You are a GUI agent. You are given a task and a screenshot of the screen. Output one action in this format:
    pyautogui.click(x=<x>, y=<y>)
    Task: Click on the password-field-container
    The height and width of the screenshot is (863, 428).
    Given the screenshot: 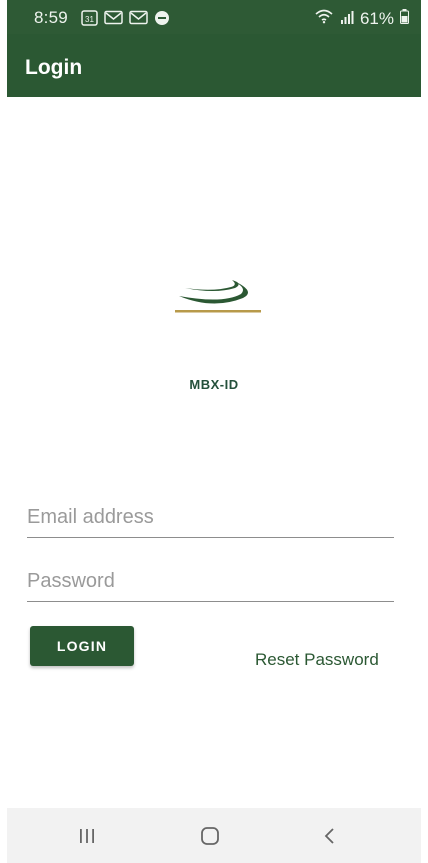 What is the action you would take?
    pyautogui.click(x=210, y=584)
    